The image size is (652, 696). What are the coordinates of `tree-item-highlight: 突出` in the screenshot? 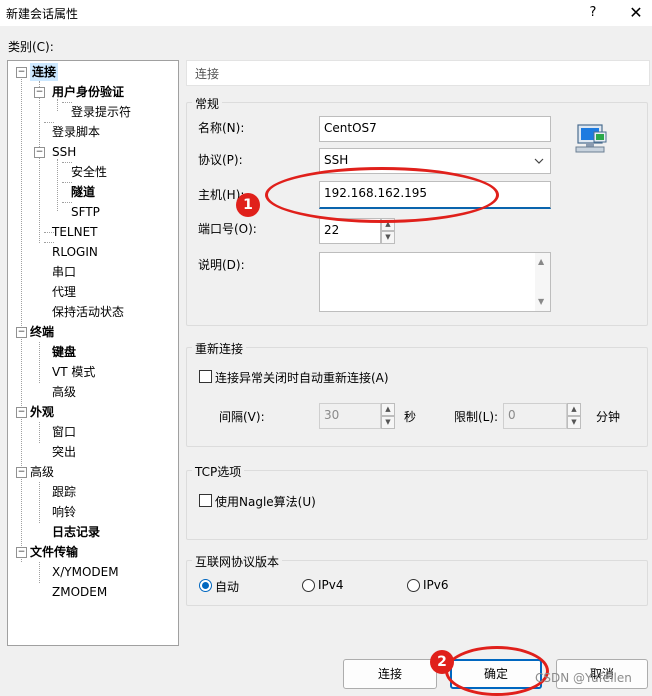 It's located at (64, 452).